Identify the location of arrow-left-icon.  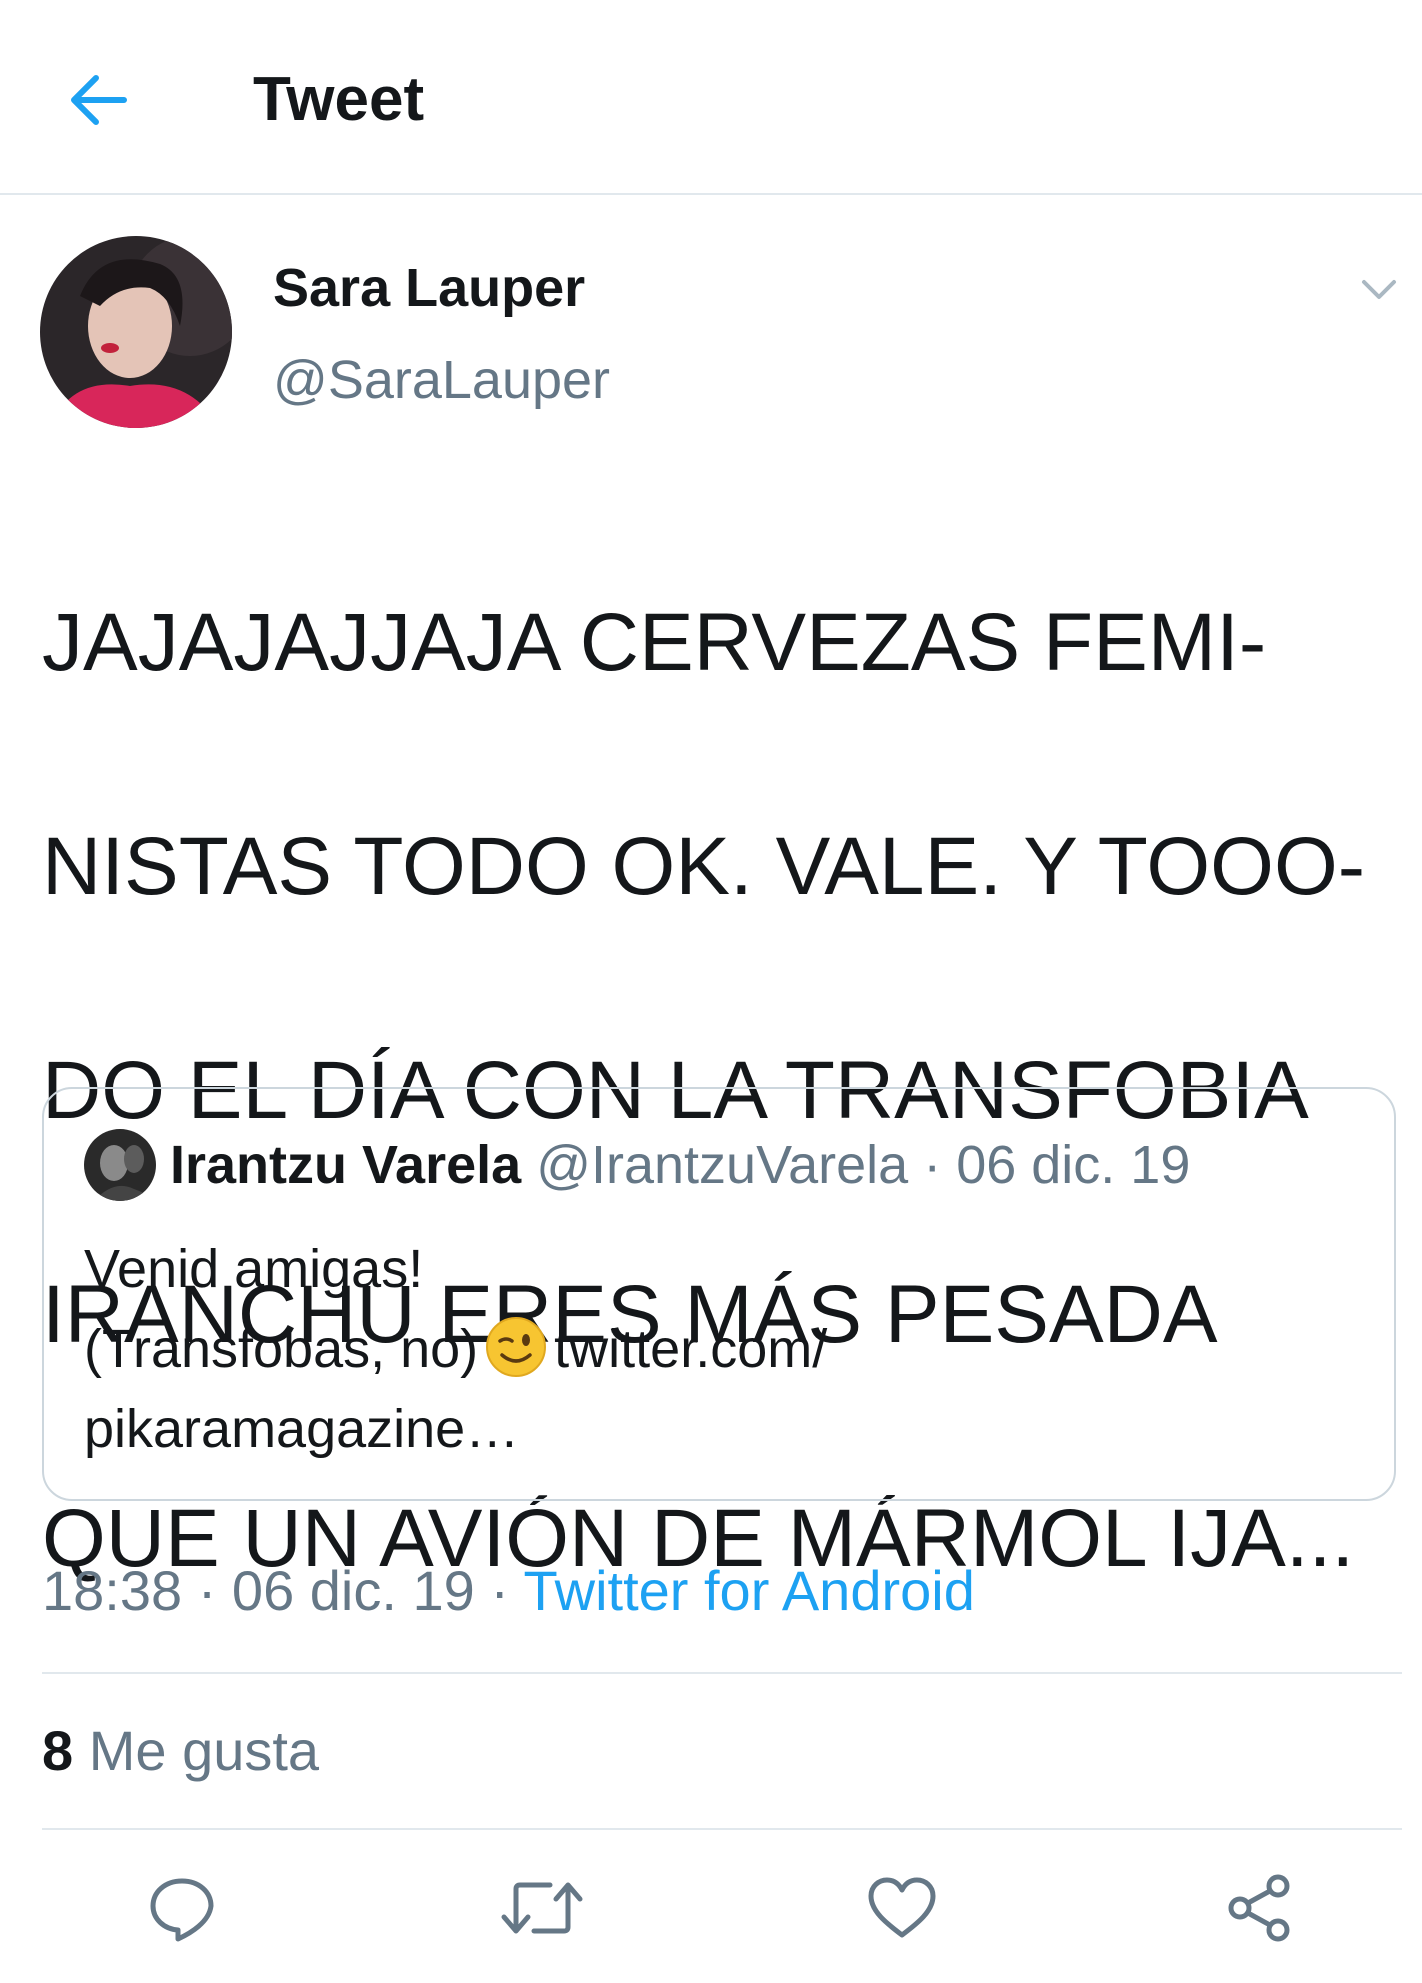
(99, 100).